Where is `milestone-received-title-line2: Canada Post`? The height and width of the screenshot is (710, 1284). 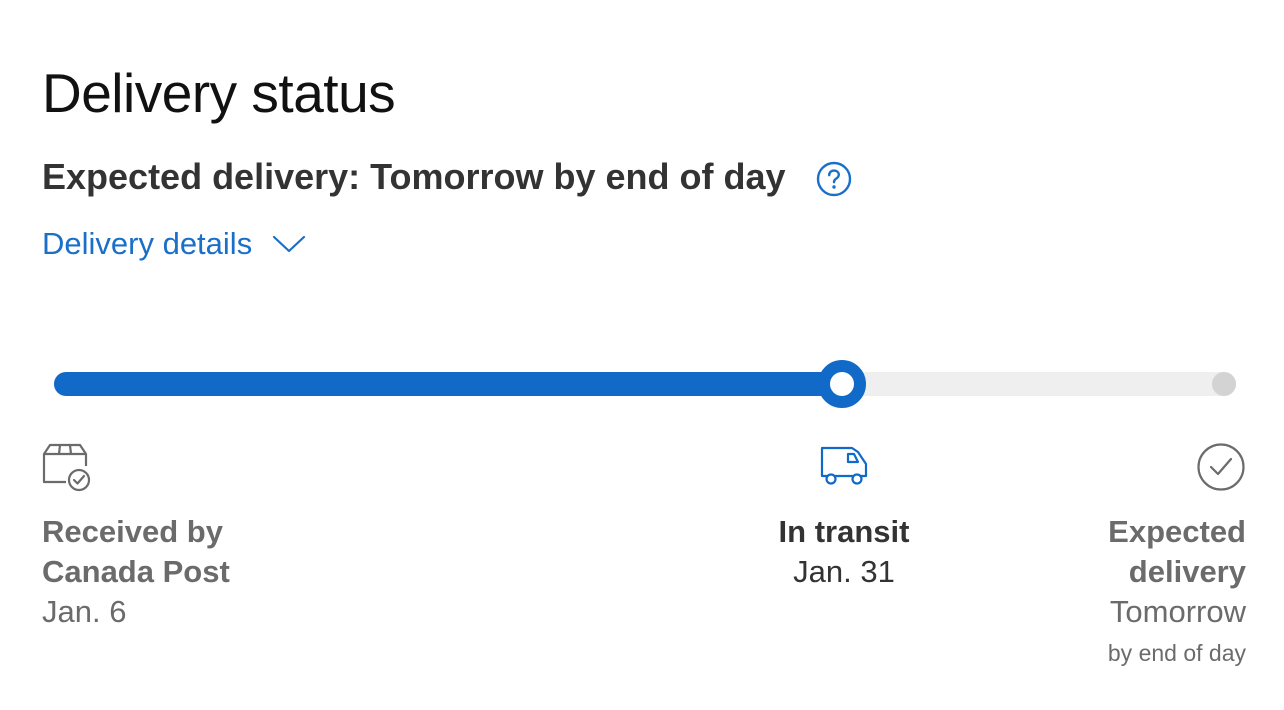
milestone-received-title-line2: Canada Post is located at coordinates (136, 571).